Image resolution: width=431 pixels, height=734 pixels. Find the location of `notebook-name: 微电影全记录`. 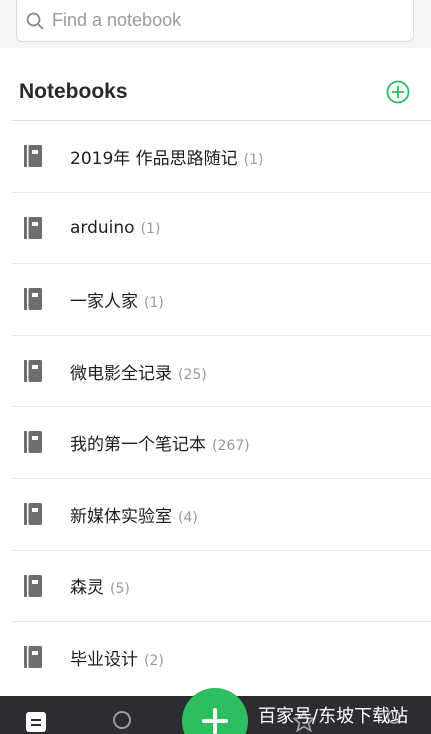

notebook-name: 微电影全记录 is located at coordinates (121, 373).